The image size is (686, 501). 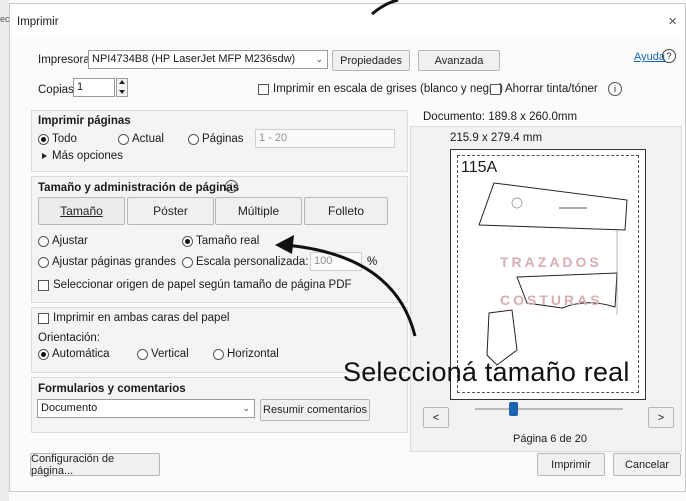 What do you see at coordinates (228, 241) in the screenshot?
I see `actual-size-label: Tamaño real` at bounding box center [228, 241].